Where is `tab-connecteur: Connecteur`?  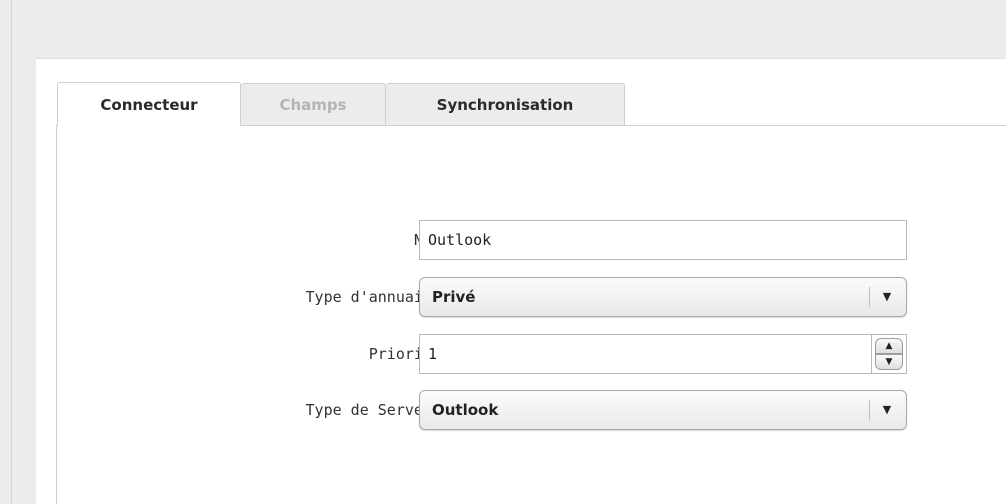
tab-connecteur: Connecteur is located at coordinates (149, 104).